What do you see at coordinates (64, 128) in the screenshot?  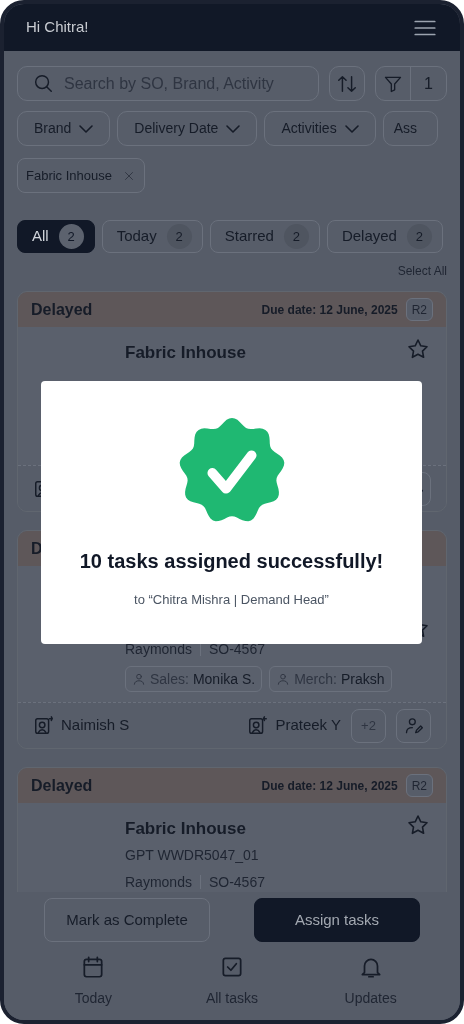 I see `filter-dropdown: Brand` at bounding box center [64, 128].